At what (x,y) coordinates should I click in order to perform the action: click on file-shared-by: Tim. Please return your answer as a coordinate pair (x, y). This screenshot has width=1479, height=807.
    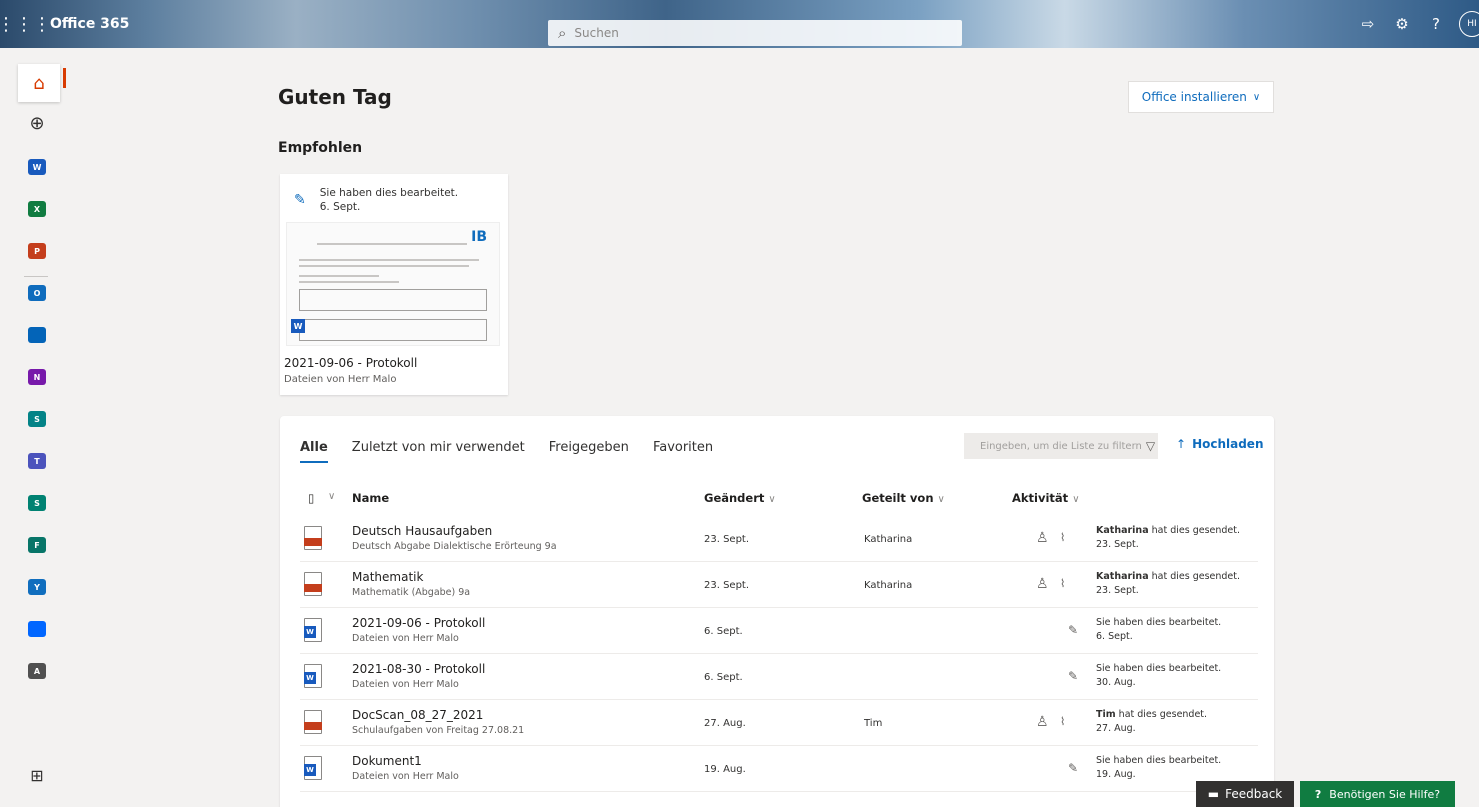
    Looking at the image, I should click on (873, 723).